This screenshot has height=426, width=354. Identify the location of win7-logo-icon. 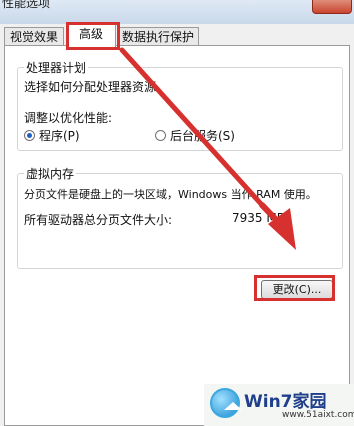
(226, 403).